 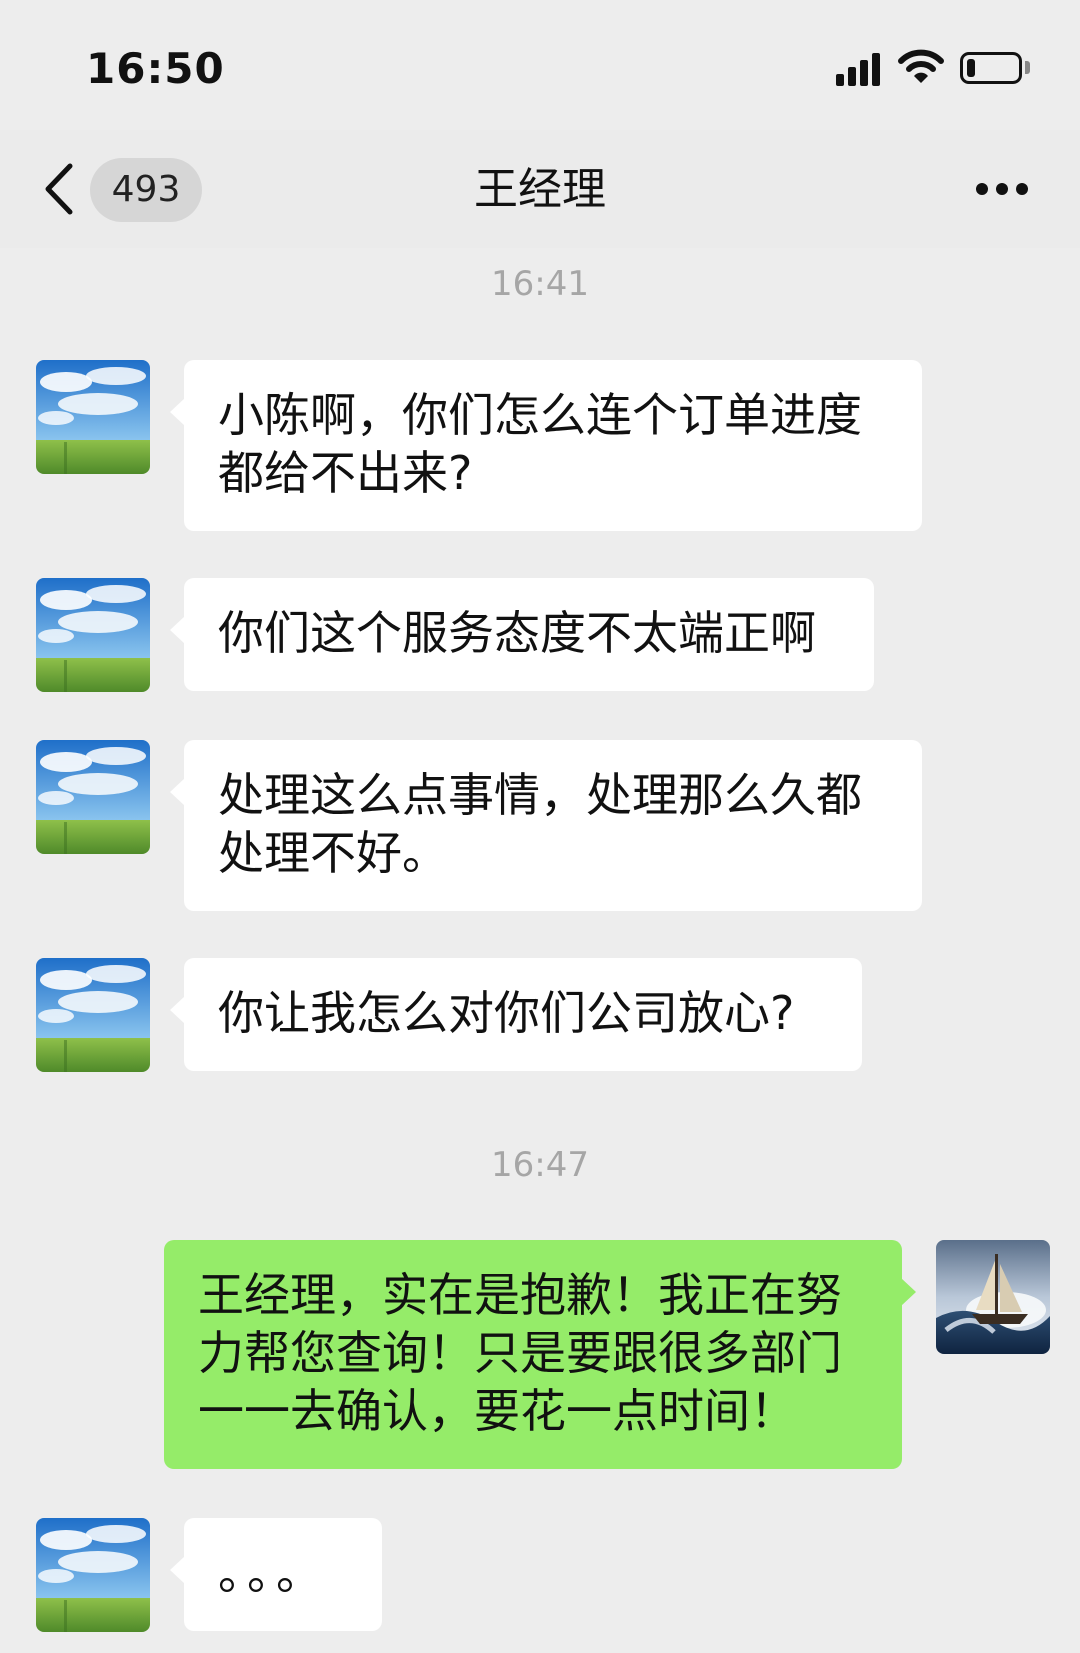 What do you see at coordinates (991, 68) in the screenshot?
I see `battery-icon` at bounding box center [991, 68].